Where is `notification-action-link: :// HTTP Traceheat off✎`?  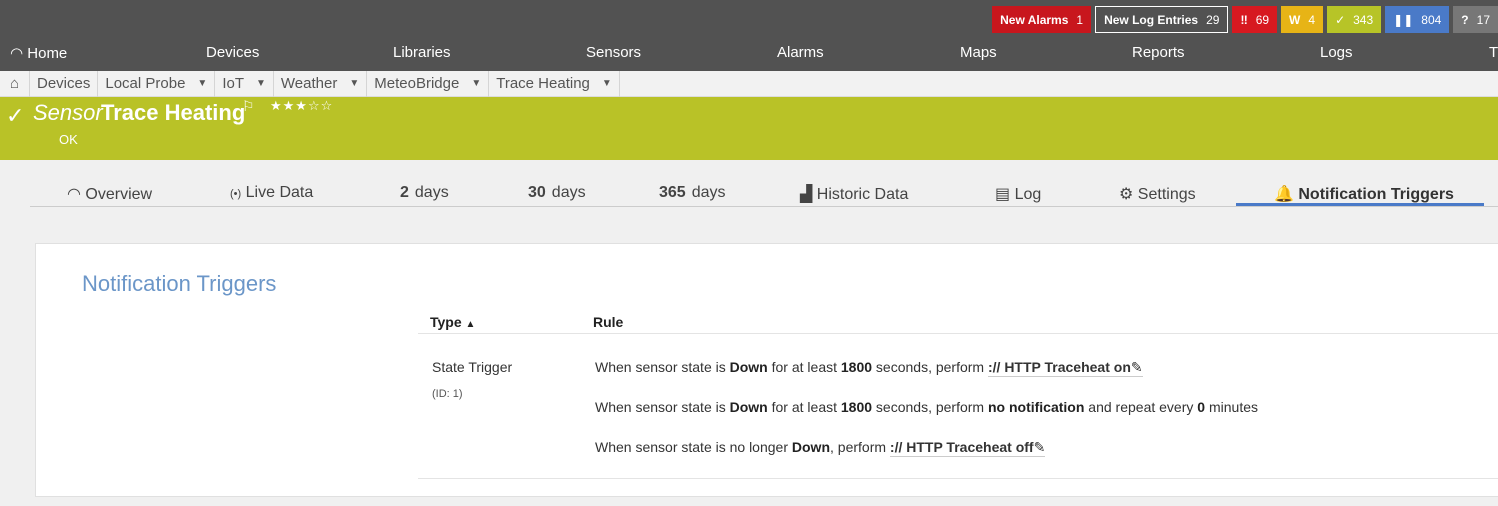 notification-action-link: :// HTTP Traceheat off✎ is located at coordinates (967, 448).